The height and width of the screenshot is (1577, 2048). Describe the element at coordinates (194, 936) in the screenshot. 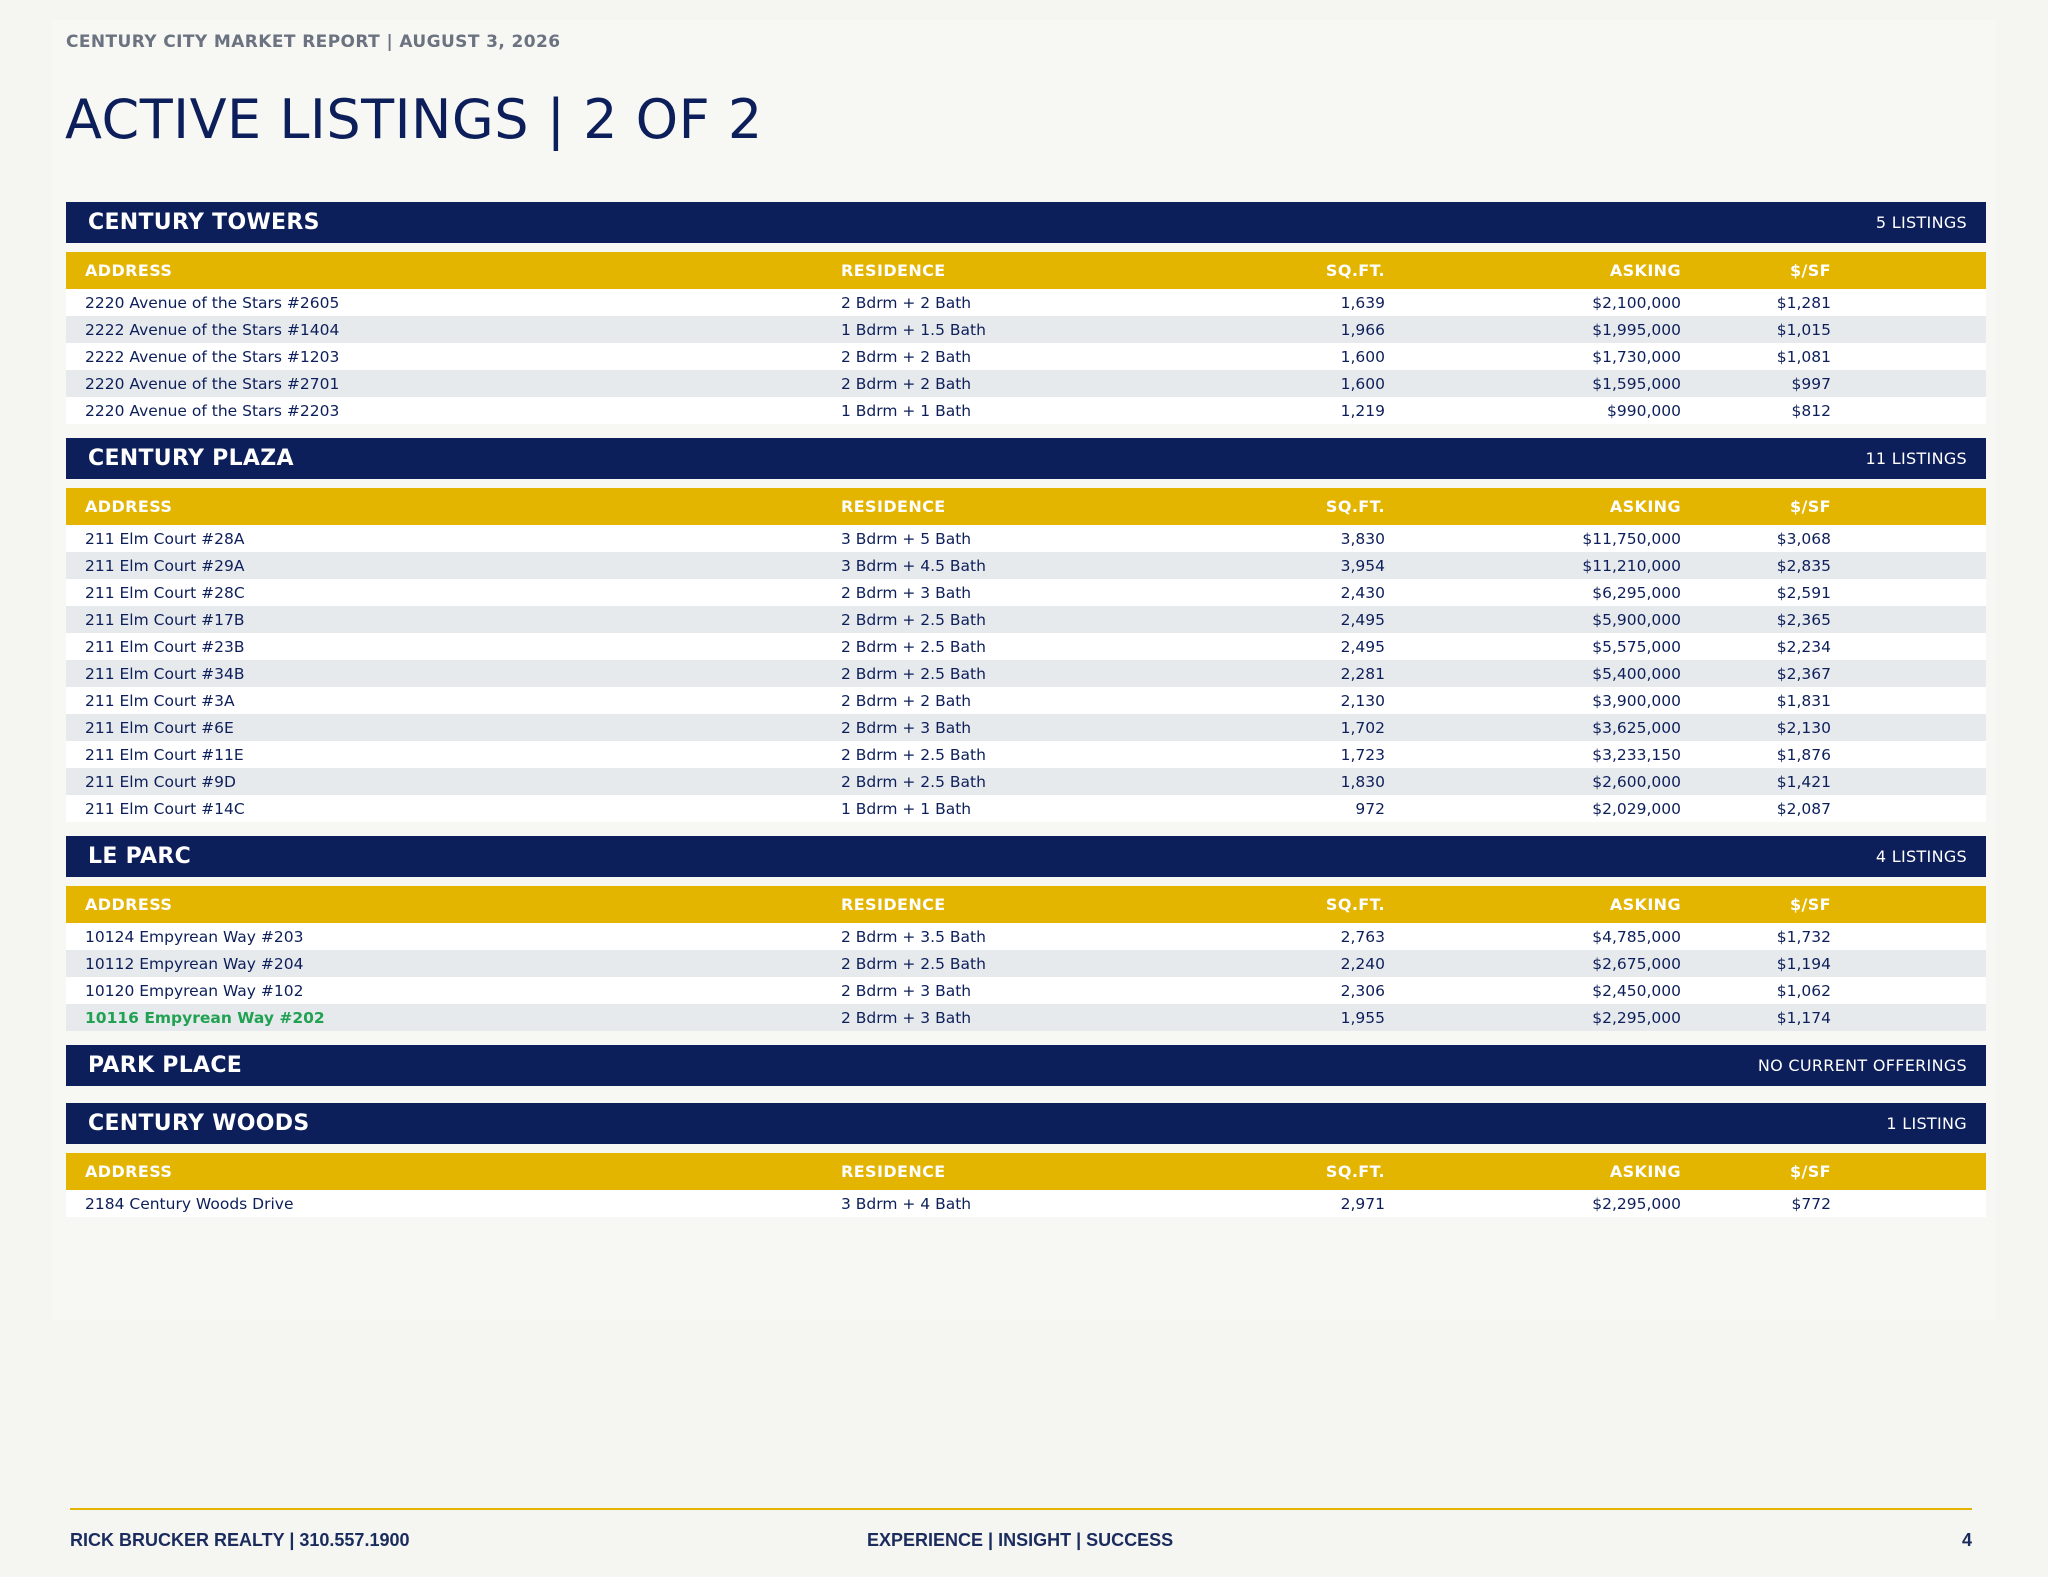

I see `address-cell: 10124 Empyrean Way #203` at that location.